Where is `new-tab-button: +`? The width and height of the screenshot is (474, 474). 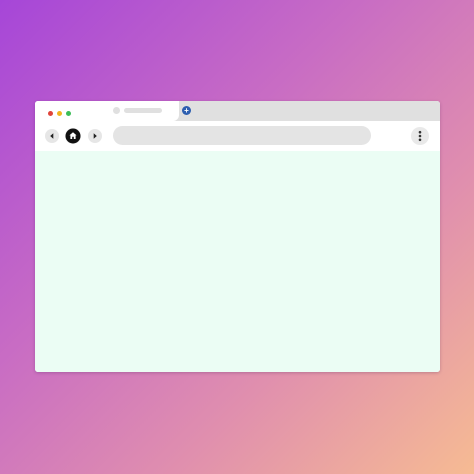 new-tab-button: + is located at coordinates (186, 110).